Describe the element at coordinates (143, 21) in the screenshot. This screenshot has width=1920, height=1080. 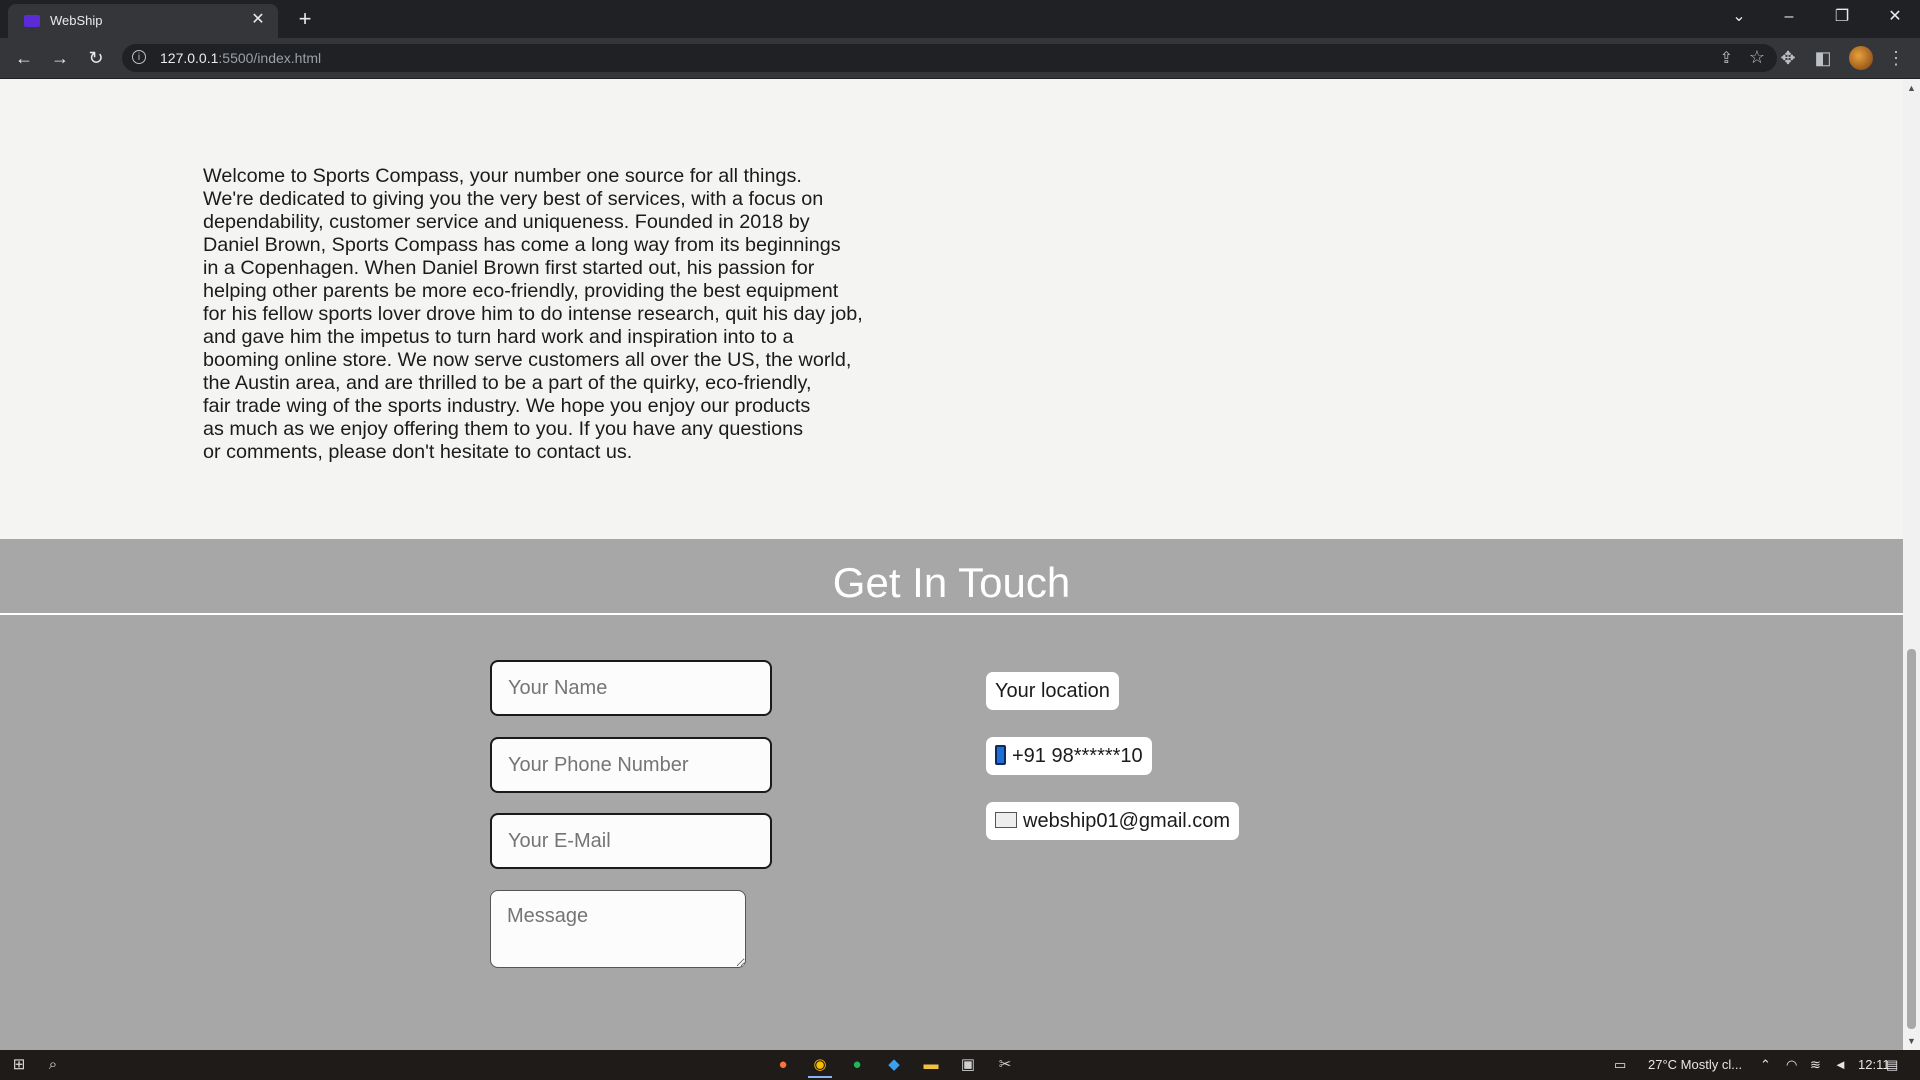
I see `tab-webship: WebShip ✕` at that location.